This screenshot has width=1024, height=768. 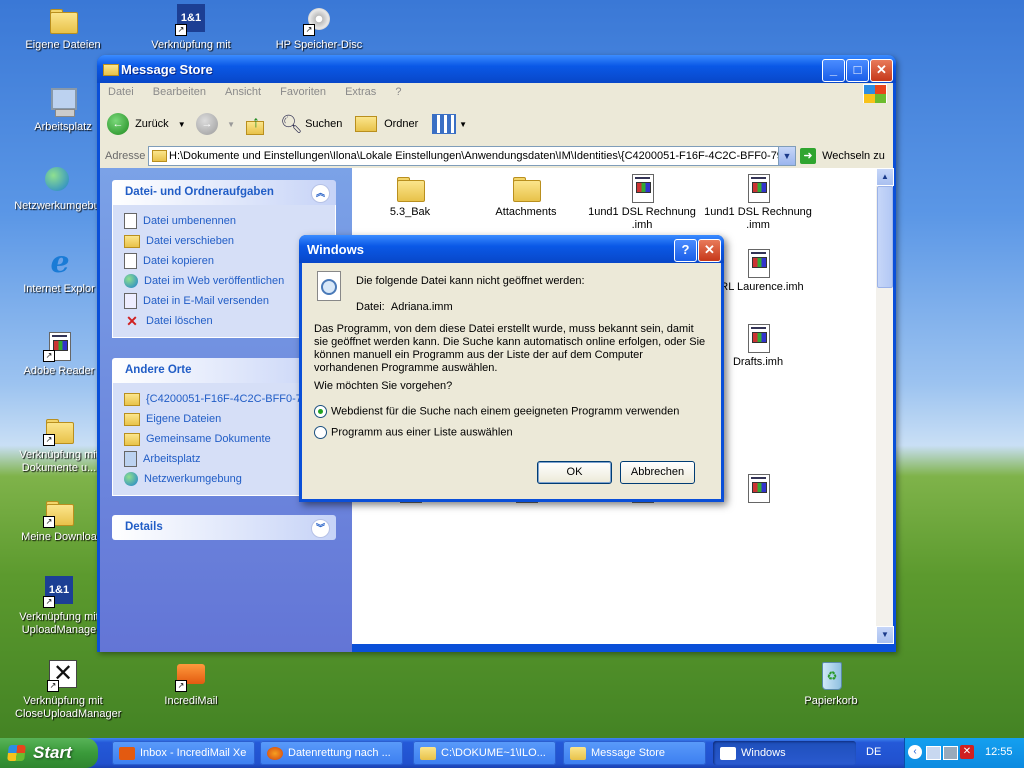 I want to click on collapse-icon: ︽, so click(x=320, y=193).